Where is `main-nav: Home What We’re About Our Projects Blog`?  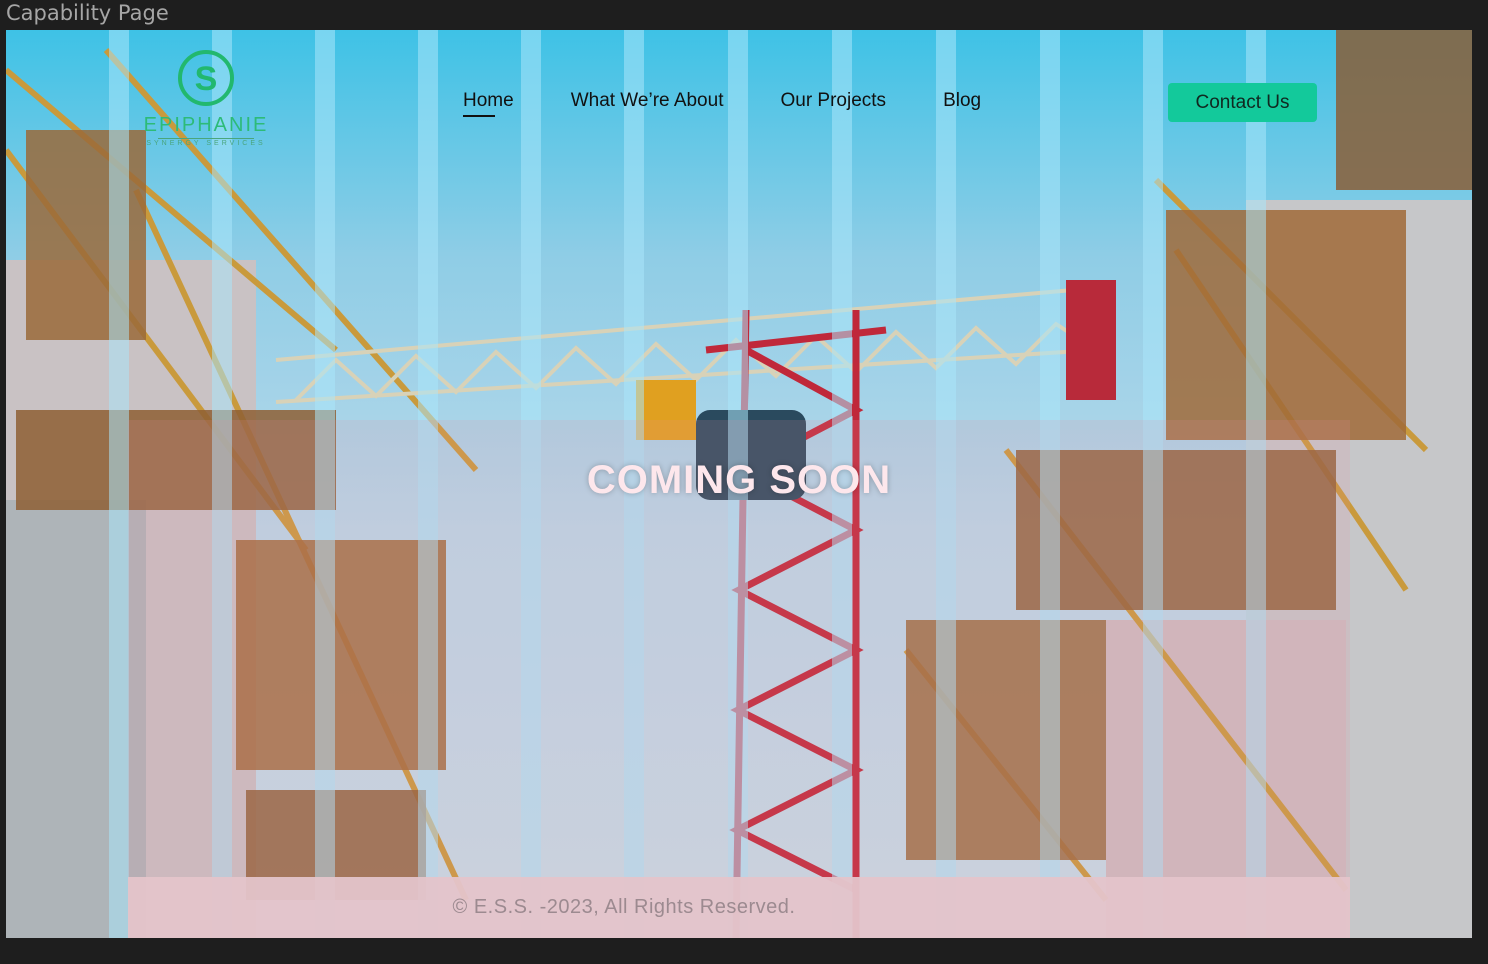 main-nav: Home What We’re About Our Projects Blog is located at coordinates (750, 103).